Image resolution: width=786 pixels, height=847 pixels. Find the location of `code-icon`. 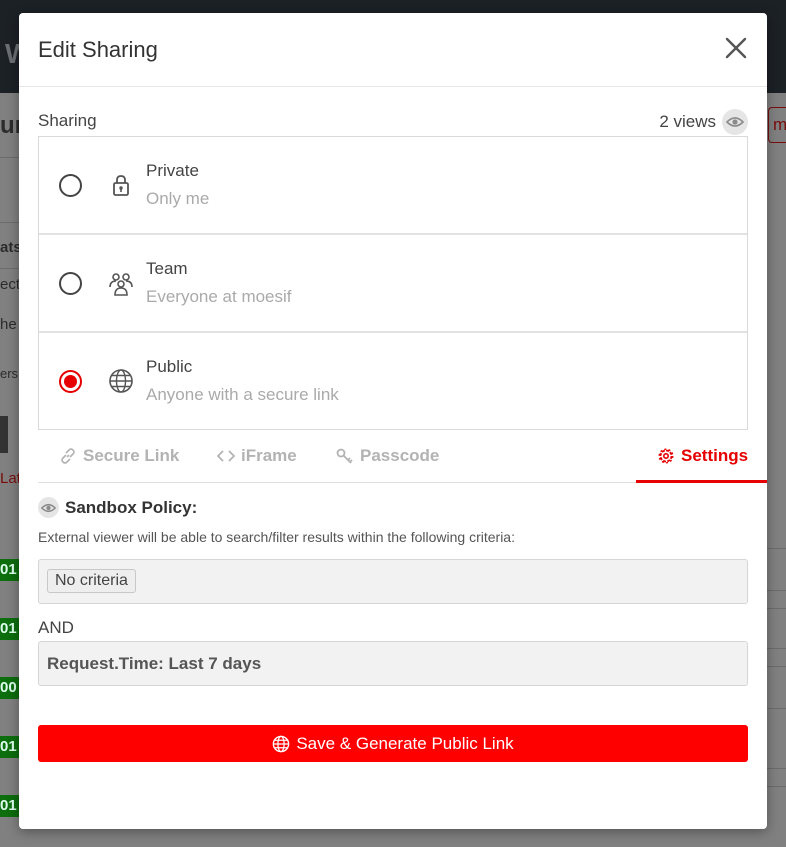

code-icon is located at coordinates (226, 456).